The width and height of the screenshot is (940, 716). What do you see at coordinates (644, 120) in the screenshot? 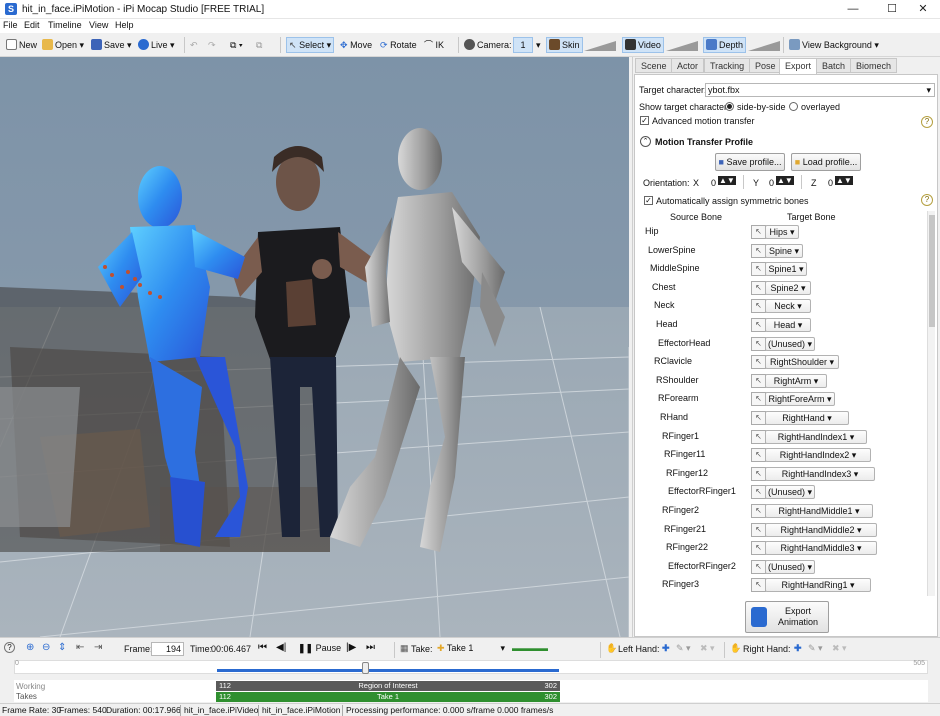
I see `advanced-motion-transfer-checkbox: ✓` at bounding box center [644, 120].